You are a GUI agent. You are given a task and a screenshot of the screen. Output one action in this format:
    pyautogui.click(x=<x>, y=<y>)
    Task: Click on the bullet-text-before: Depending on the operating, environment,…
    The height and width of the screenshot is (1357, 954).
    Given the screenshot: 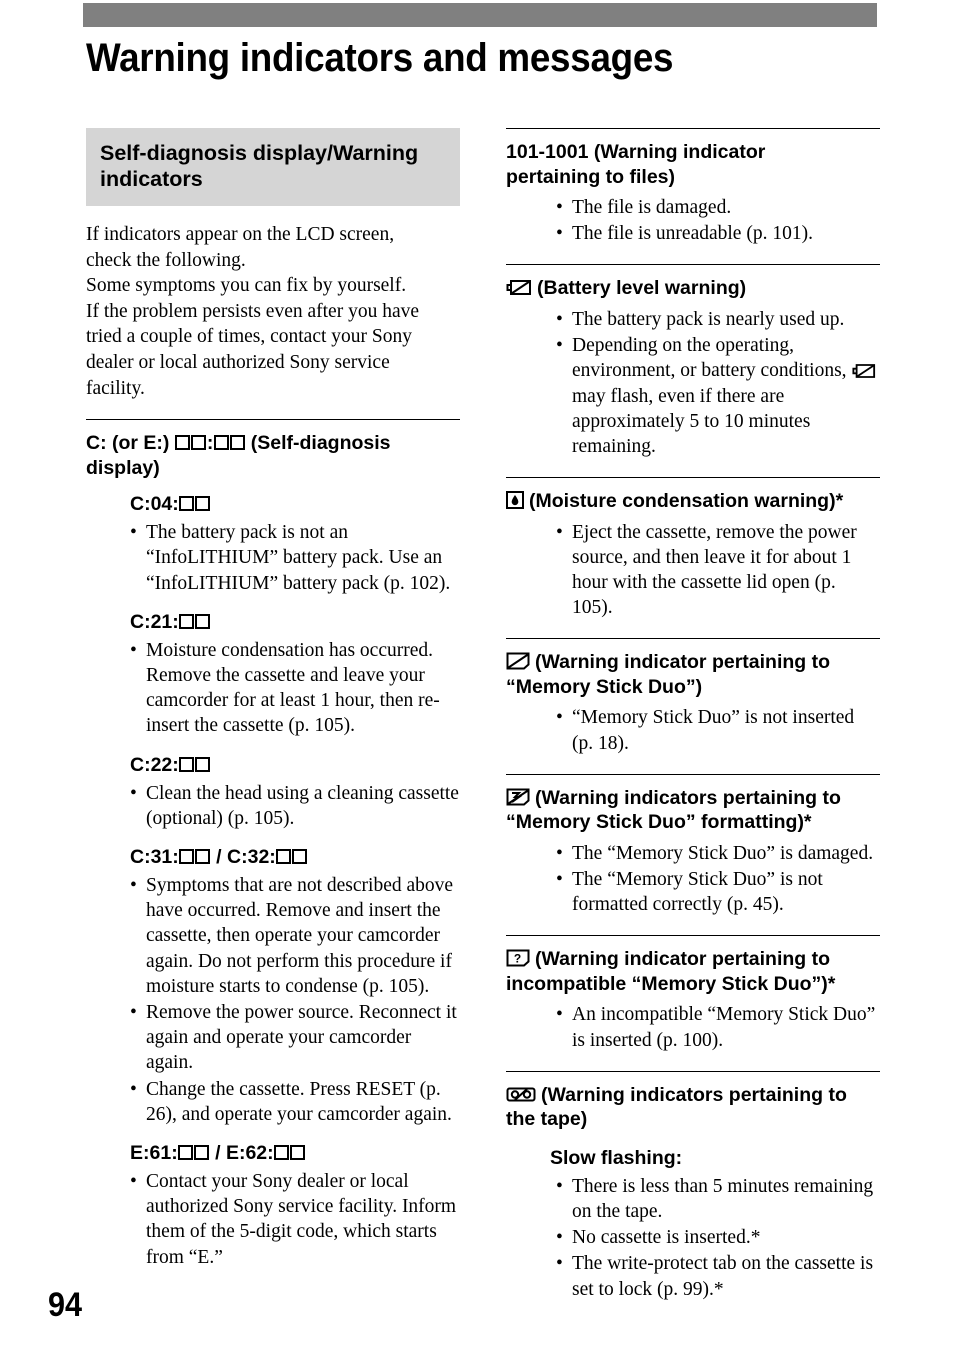 What is the action you would take?
    pyautogui.click(x=709, y=358)
    